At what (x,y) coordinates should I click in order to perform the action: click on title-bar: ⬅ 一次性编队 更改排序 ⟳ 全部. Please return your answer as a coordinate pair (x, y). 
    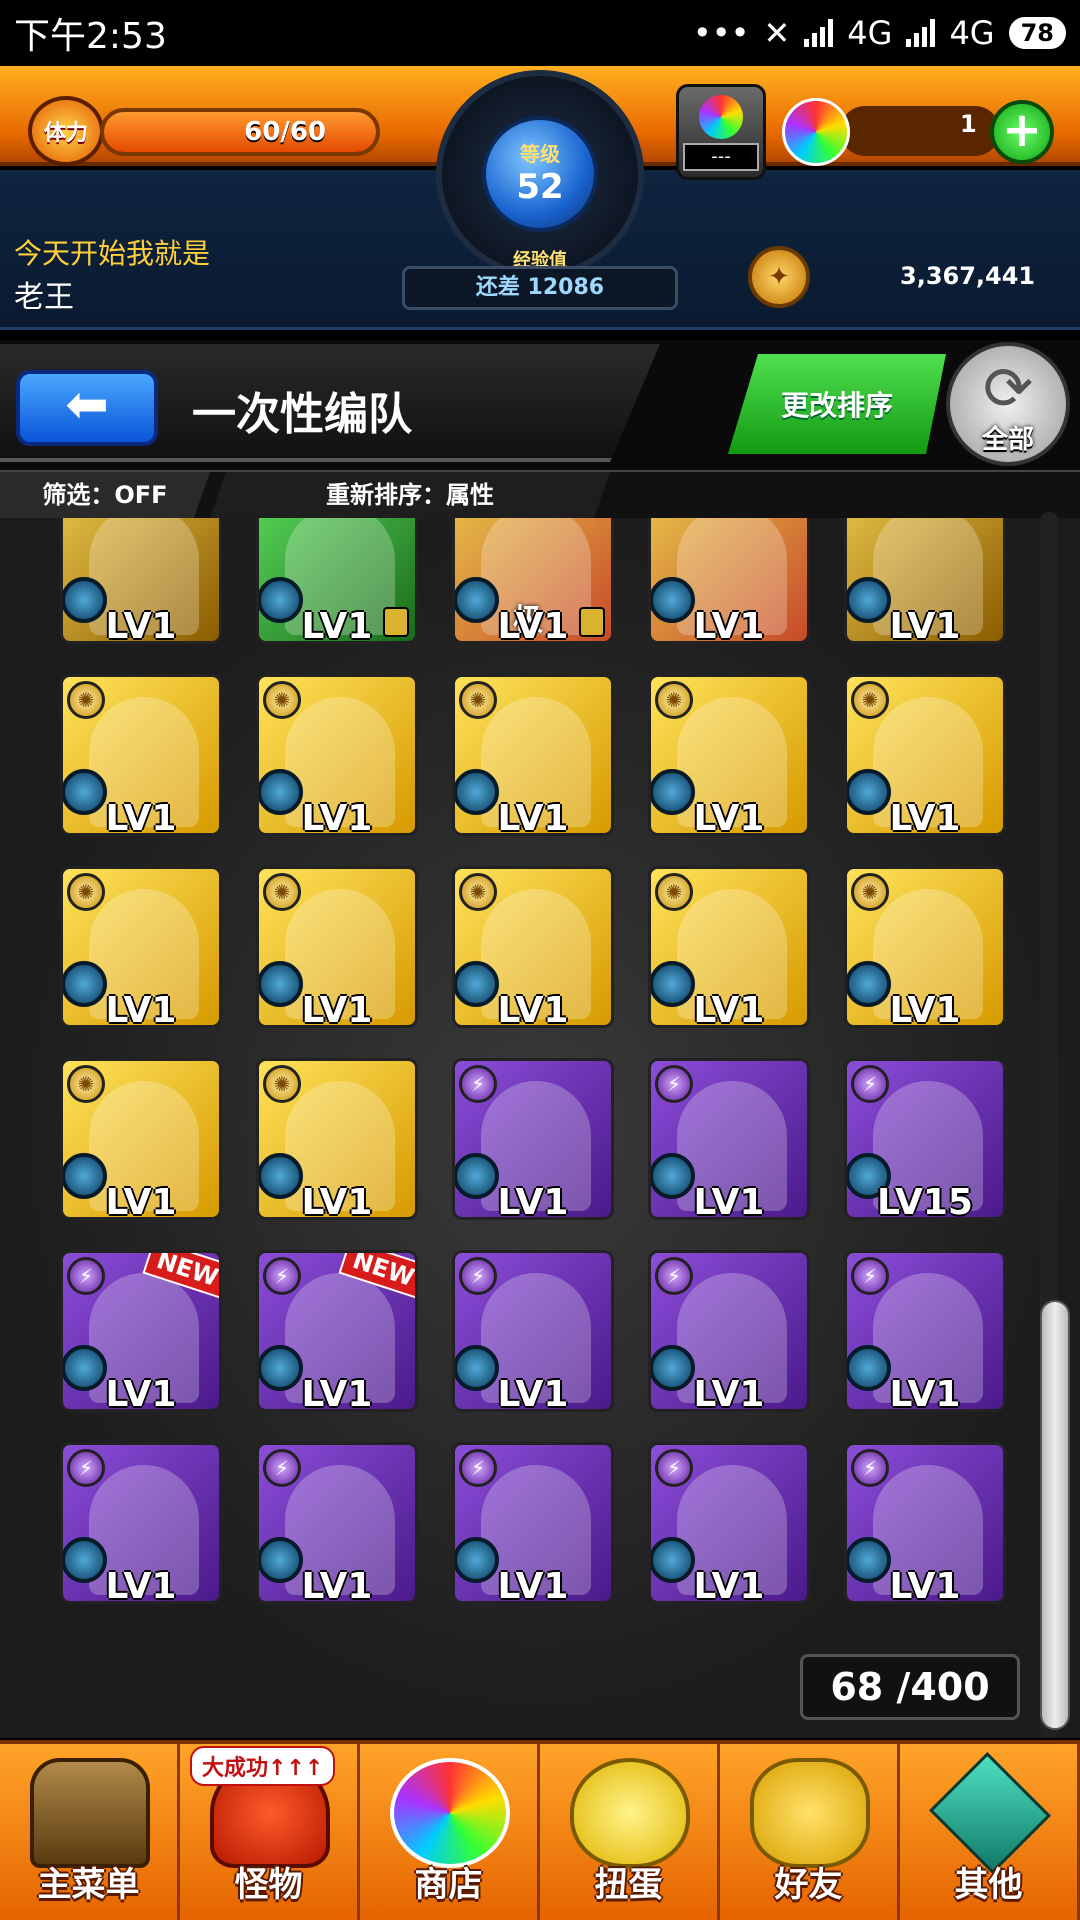
    Looking at the image, I should click on (540, 405).